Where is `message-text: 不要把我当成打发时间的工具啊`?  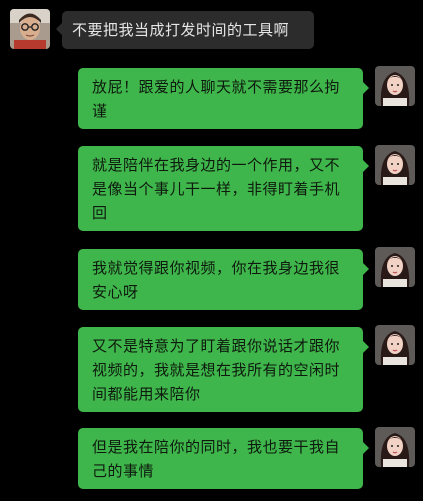 message-text: 不要把我当成打发时间的工具啊 is located at coordinates (181, 30).